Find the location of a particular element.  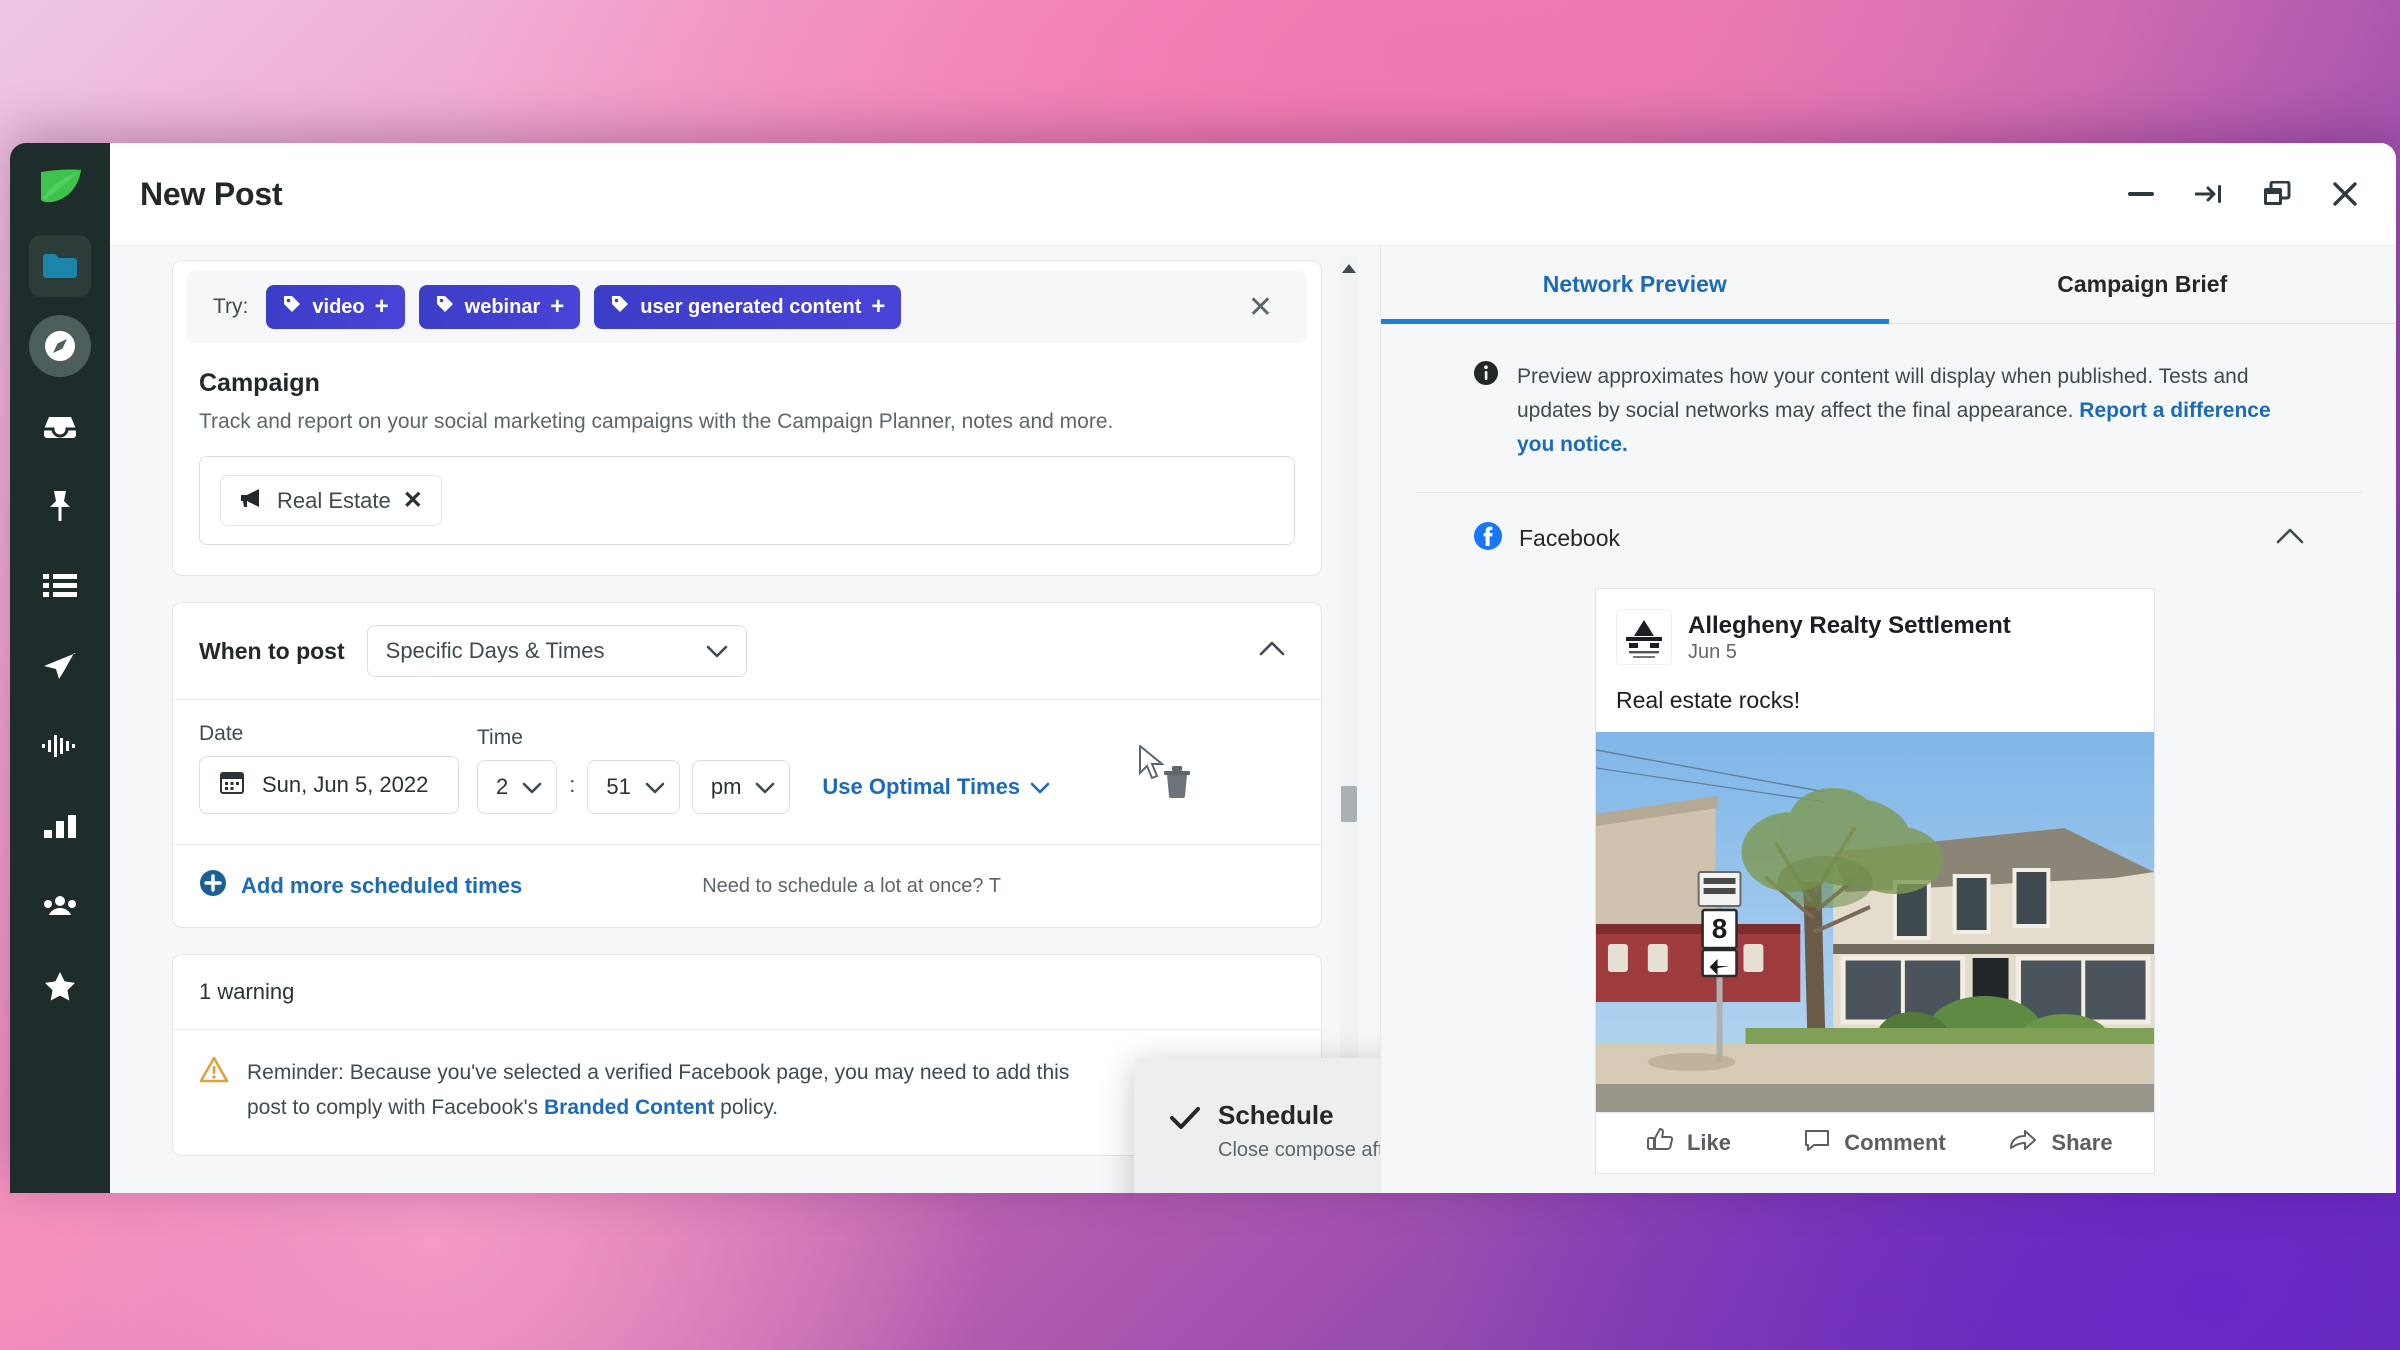

waveform-icon is located at coordinates (60, 746).